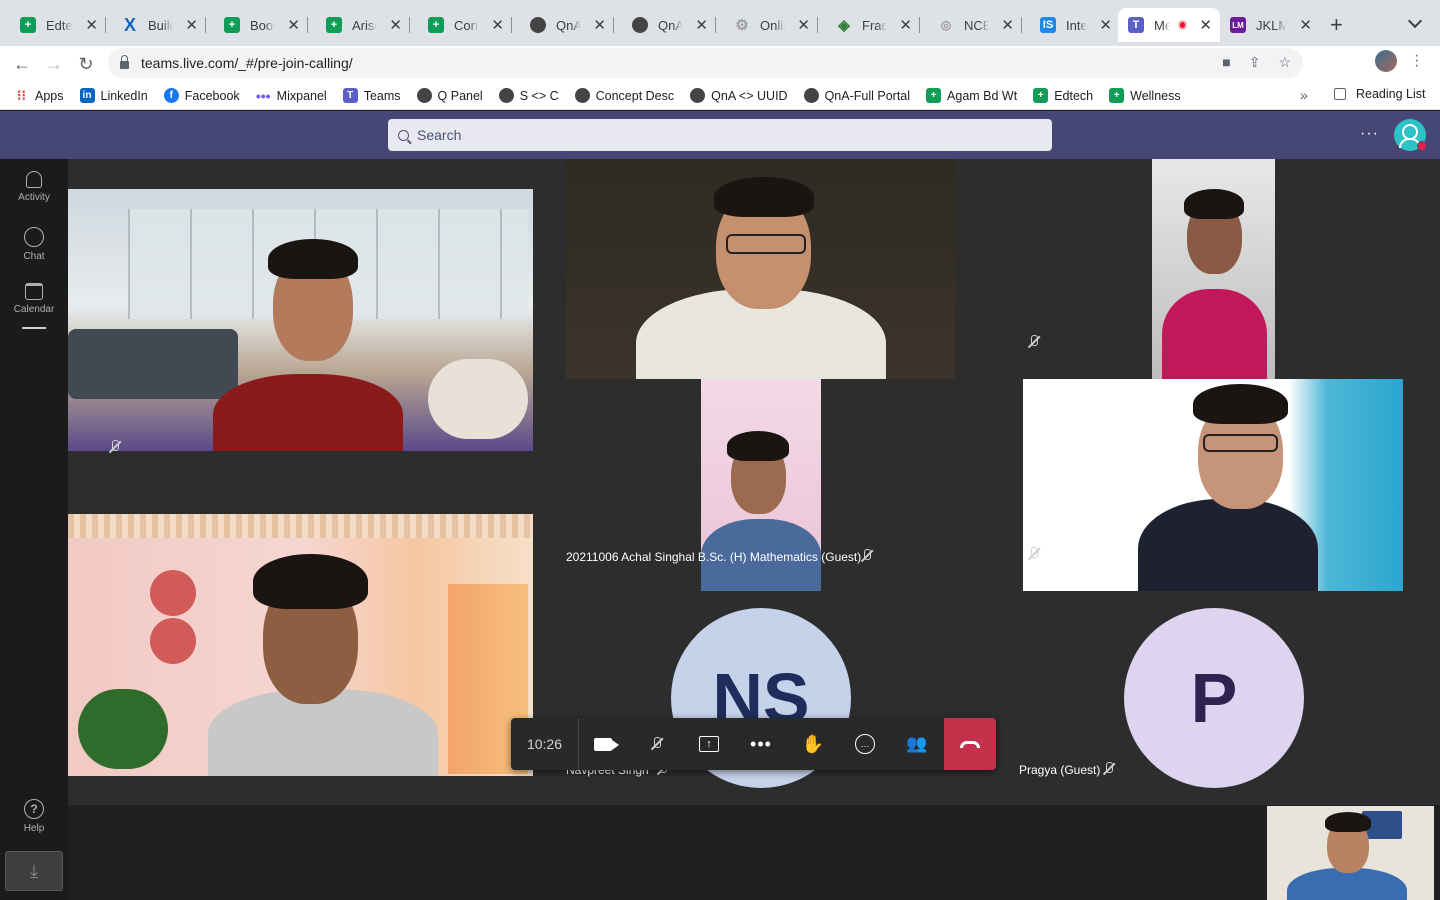 The image size is (1440, 900). What do you see at coordinates (856, 95) in the screenshot?
I see `bookmark-qna-full-portal: QnA-Full Portal` at bounding box center [856, 95].